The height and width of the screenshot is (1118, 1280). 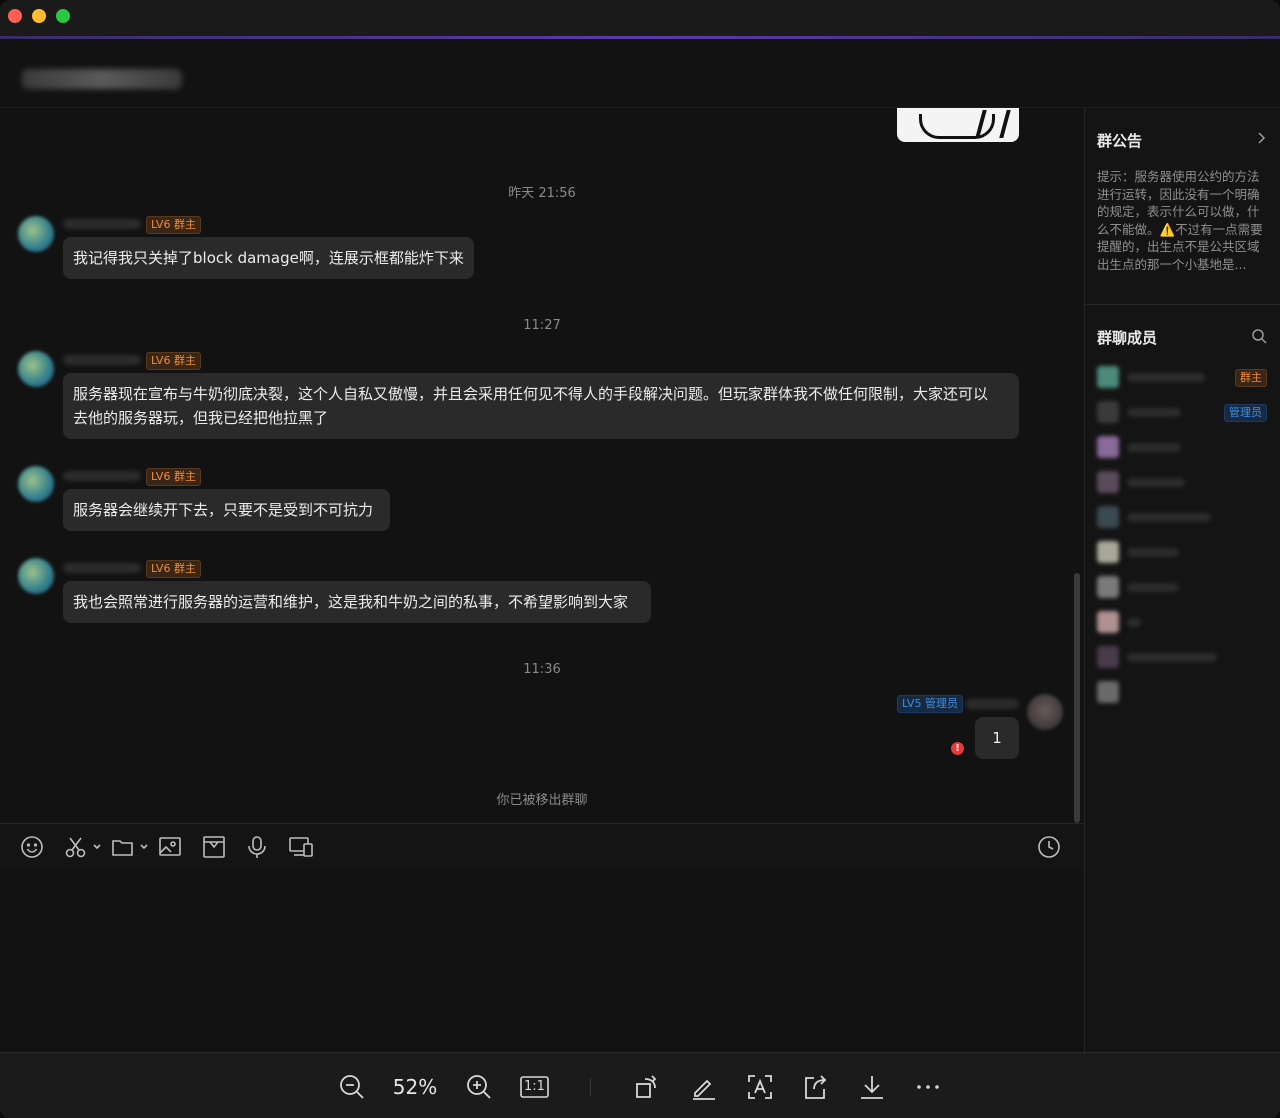 I want to click on folder-icon, so click(x=130, y=847).